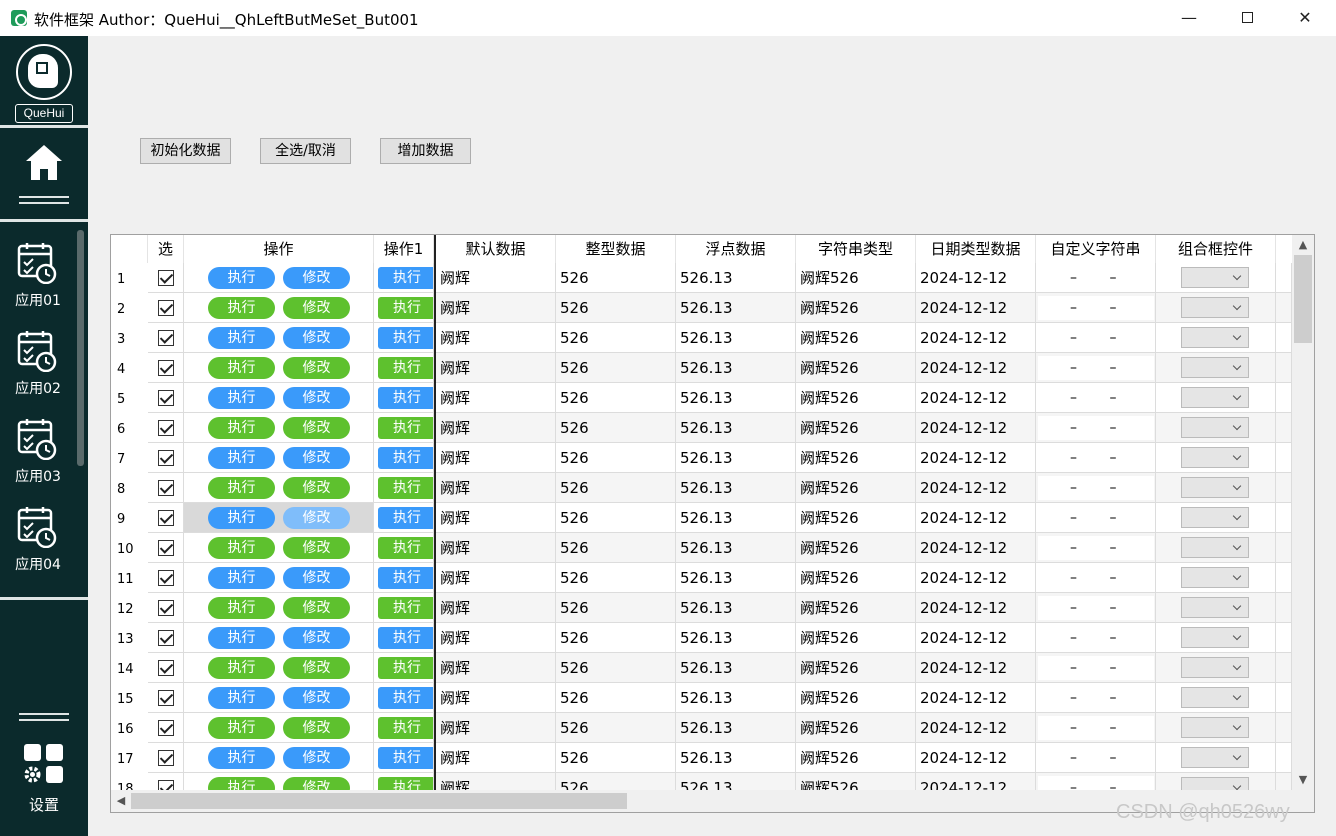 The width and height of the screenshot is (1336, 836). What do you see at coordinates (129, 338) in the screenshot?
I see `row-number: 3` at bounding box center [129, 338].